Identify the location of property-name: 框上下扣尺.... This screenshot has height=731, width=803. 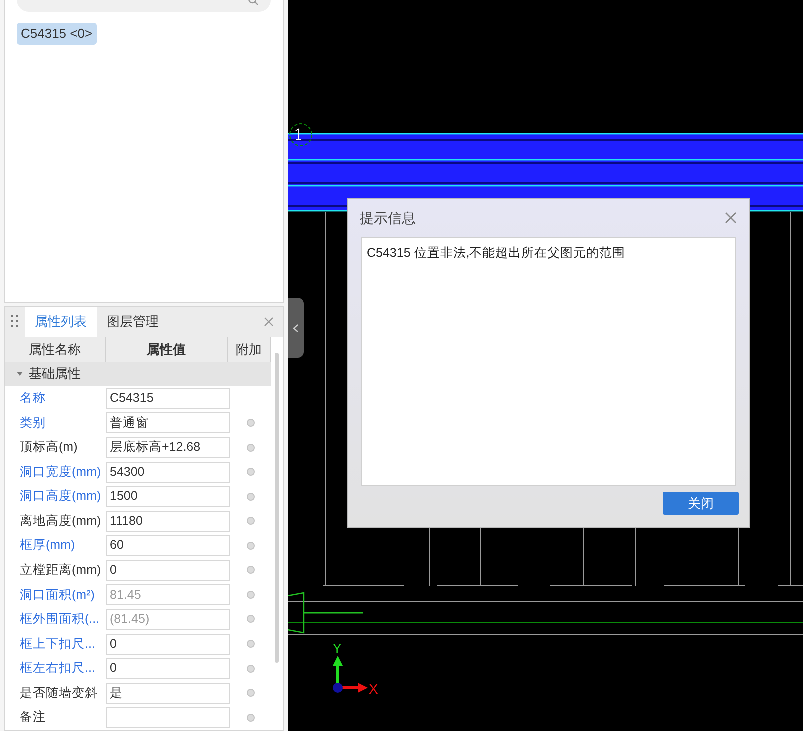
(57, 644).